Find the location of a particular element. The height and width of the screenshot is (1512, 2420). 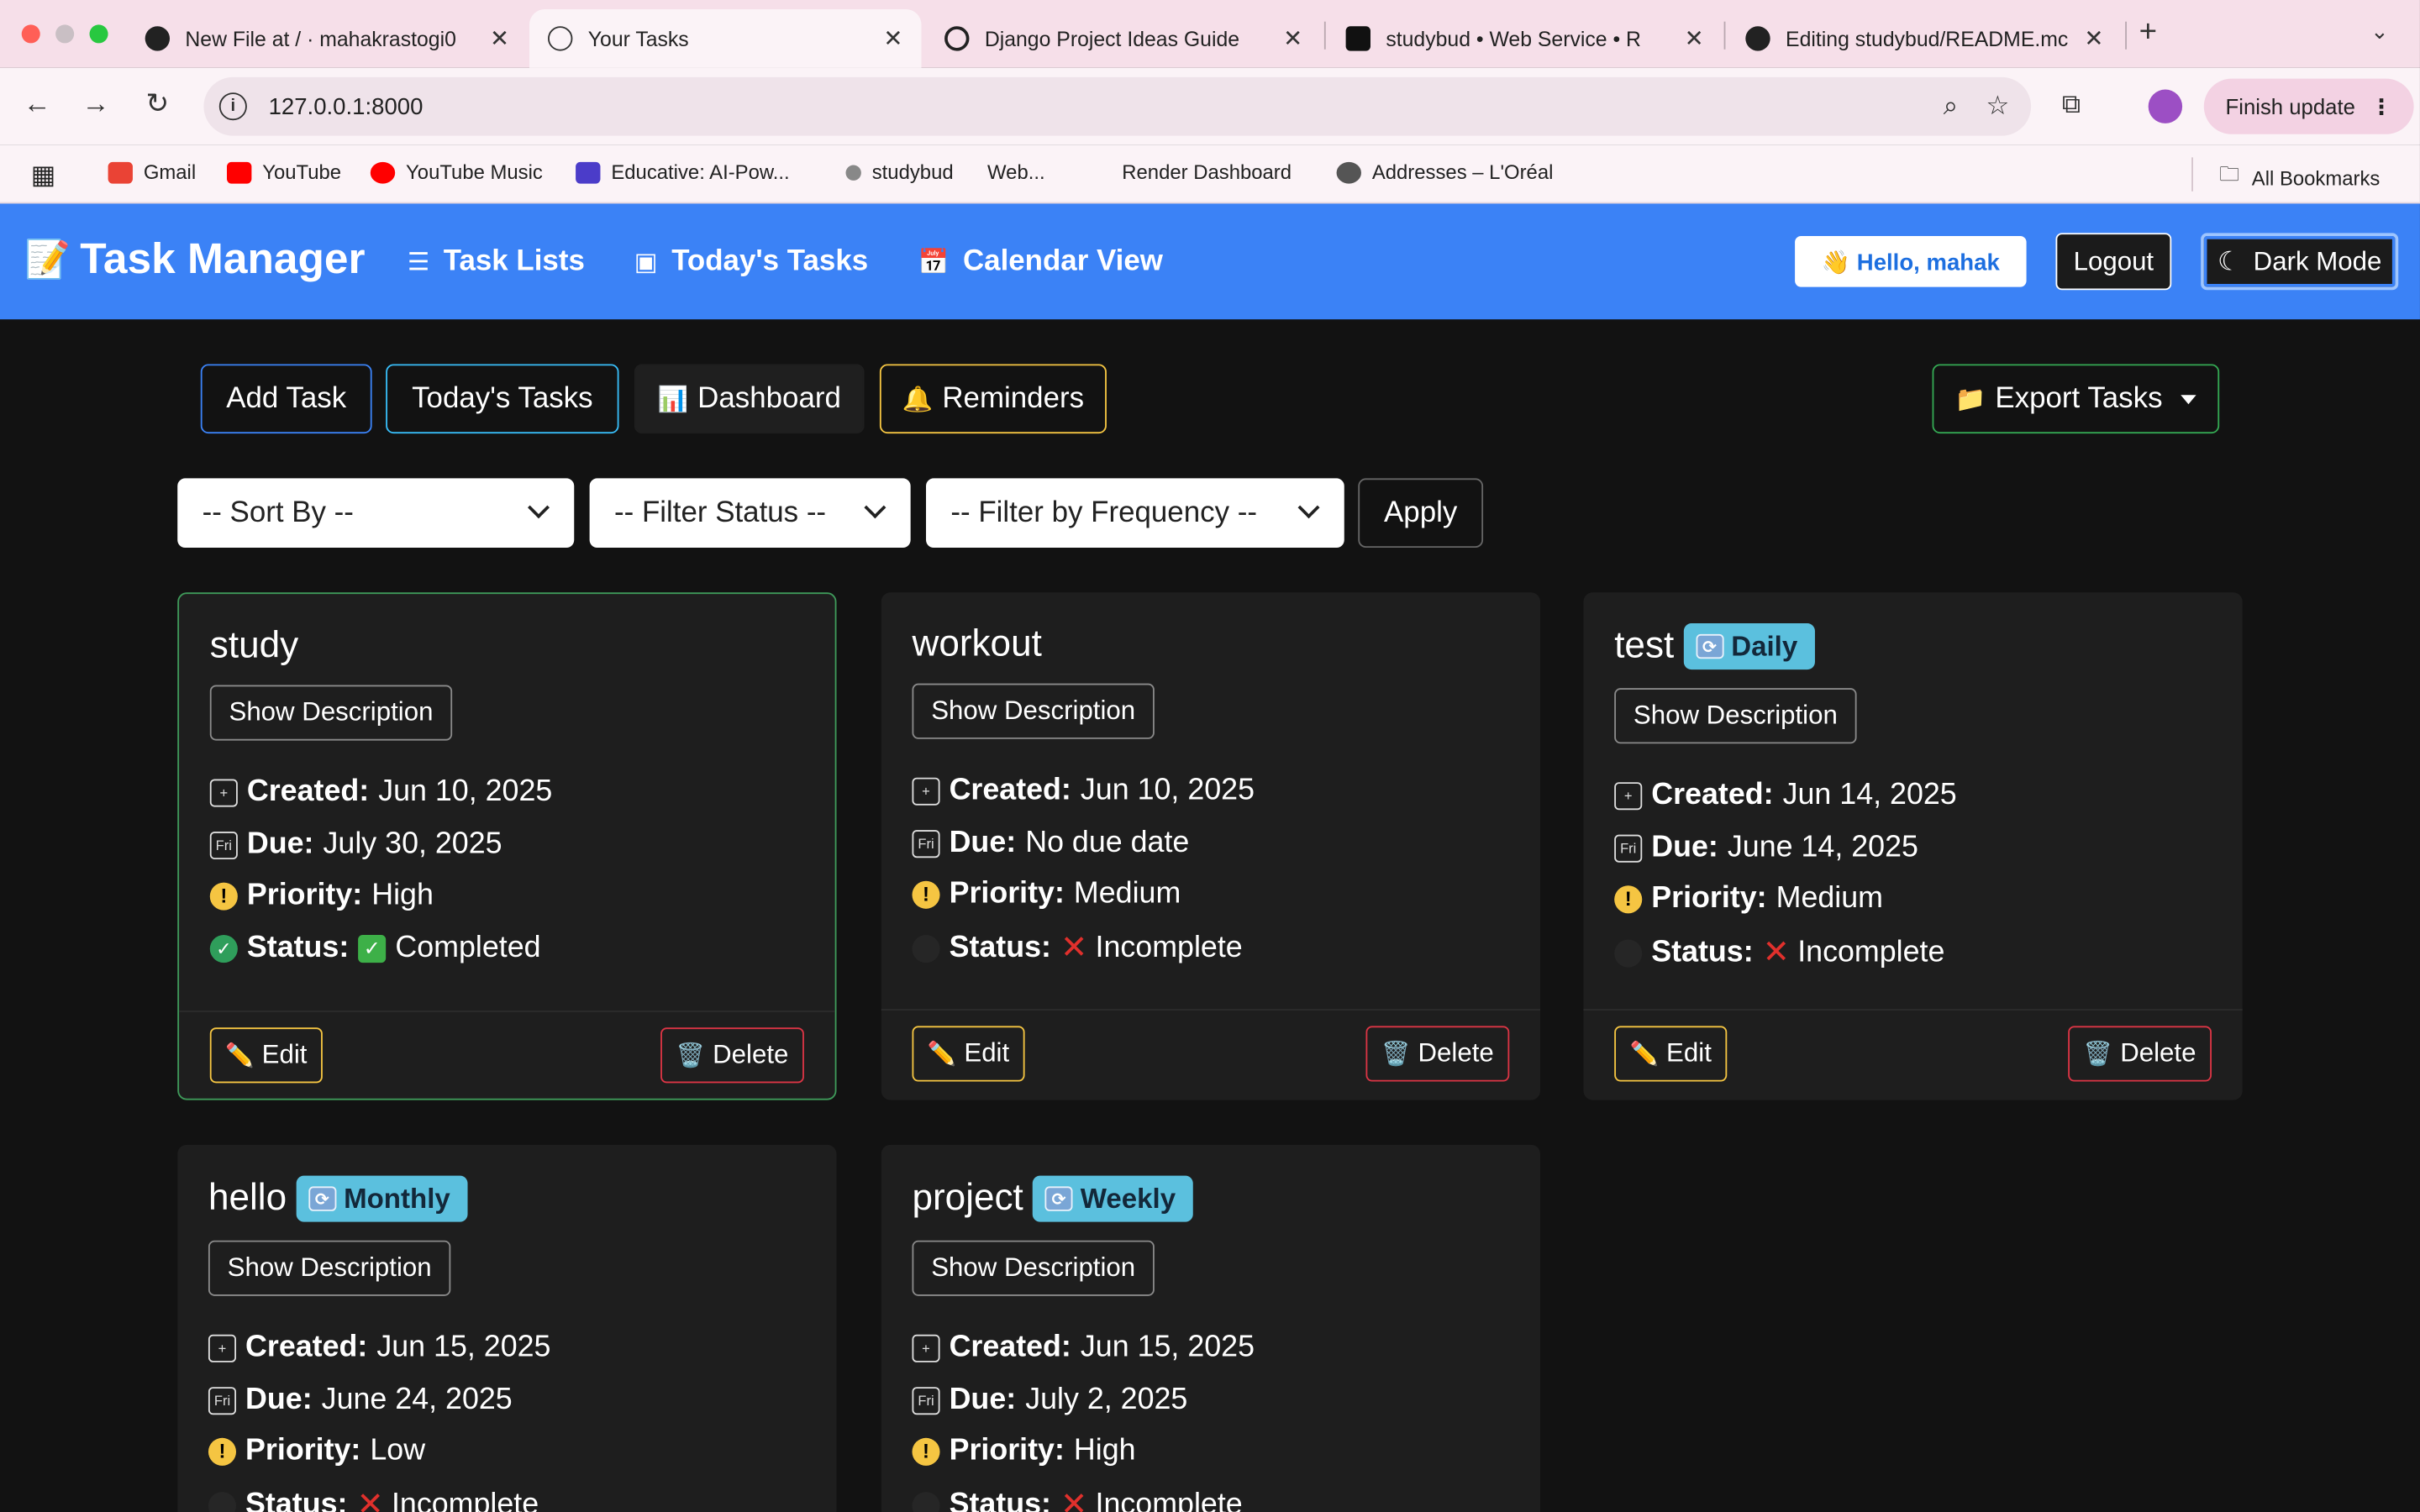

browser-tab-active: Your Tasks ✕ is located at coordinates (725, 38).